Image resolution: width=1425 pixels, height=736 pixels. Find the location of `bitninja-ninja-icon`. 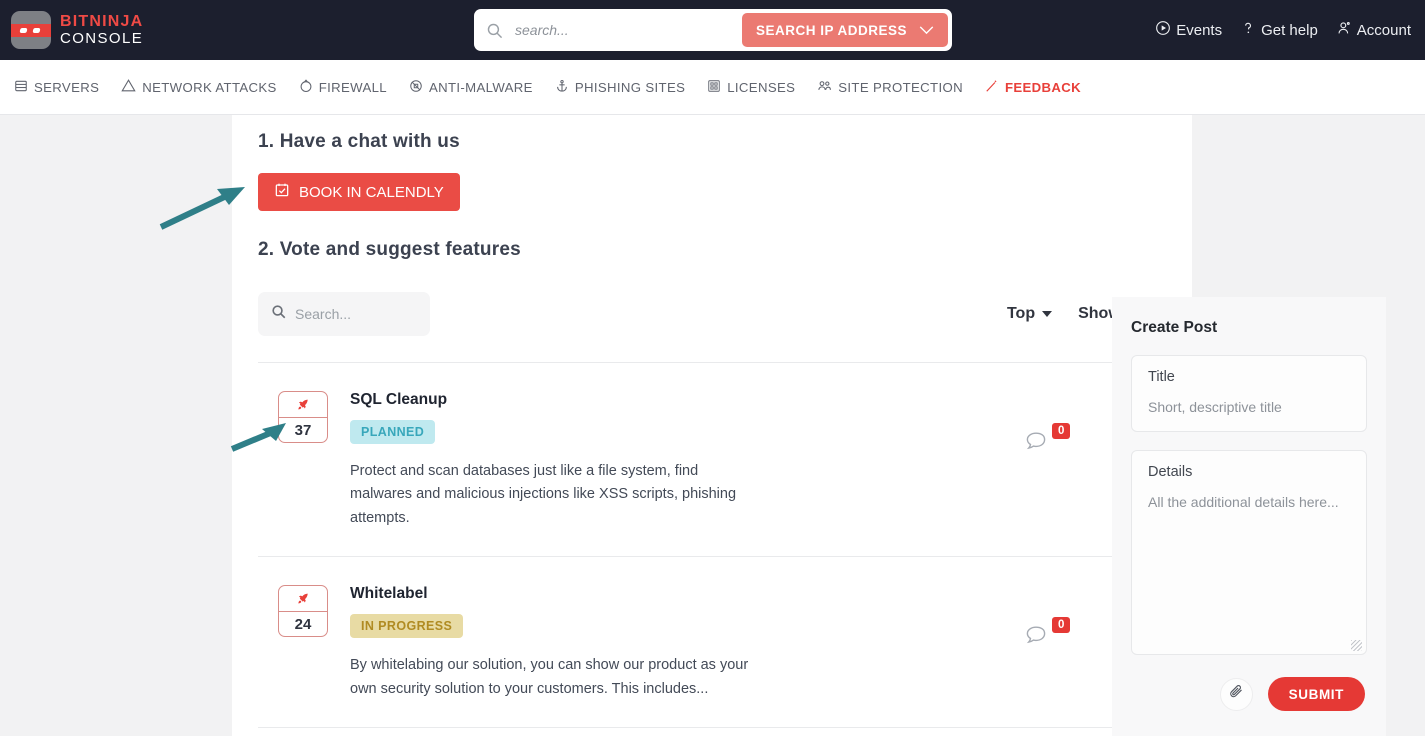

bitninja-ninja-icon is located at coordinates (31, 30).